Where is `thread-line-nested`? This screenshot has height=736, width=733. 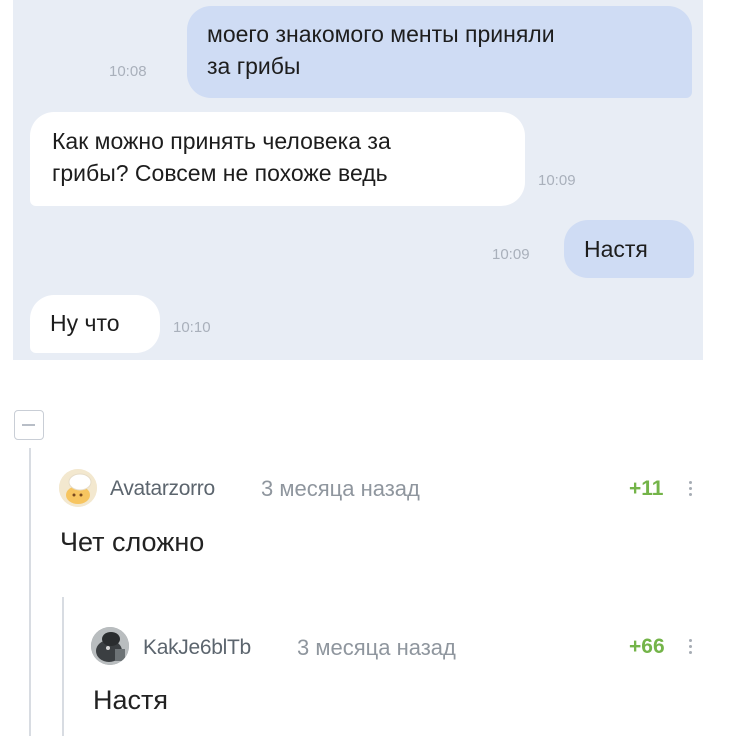
thread-line-nested is located at coordinates (63, 666).